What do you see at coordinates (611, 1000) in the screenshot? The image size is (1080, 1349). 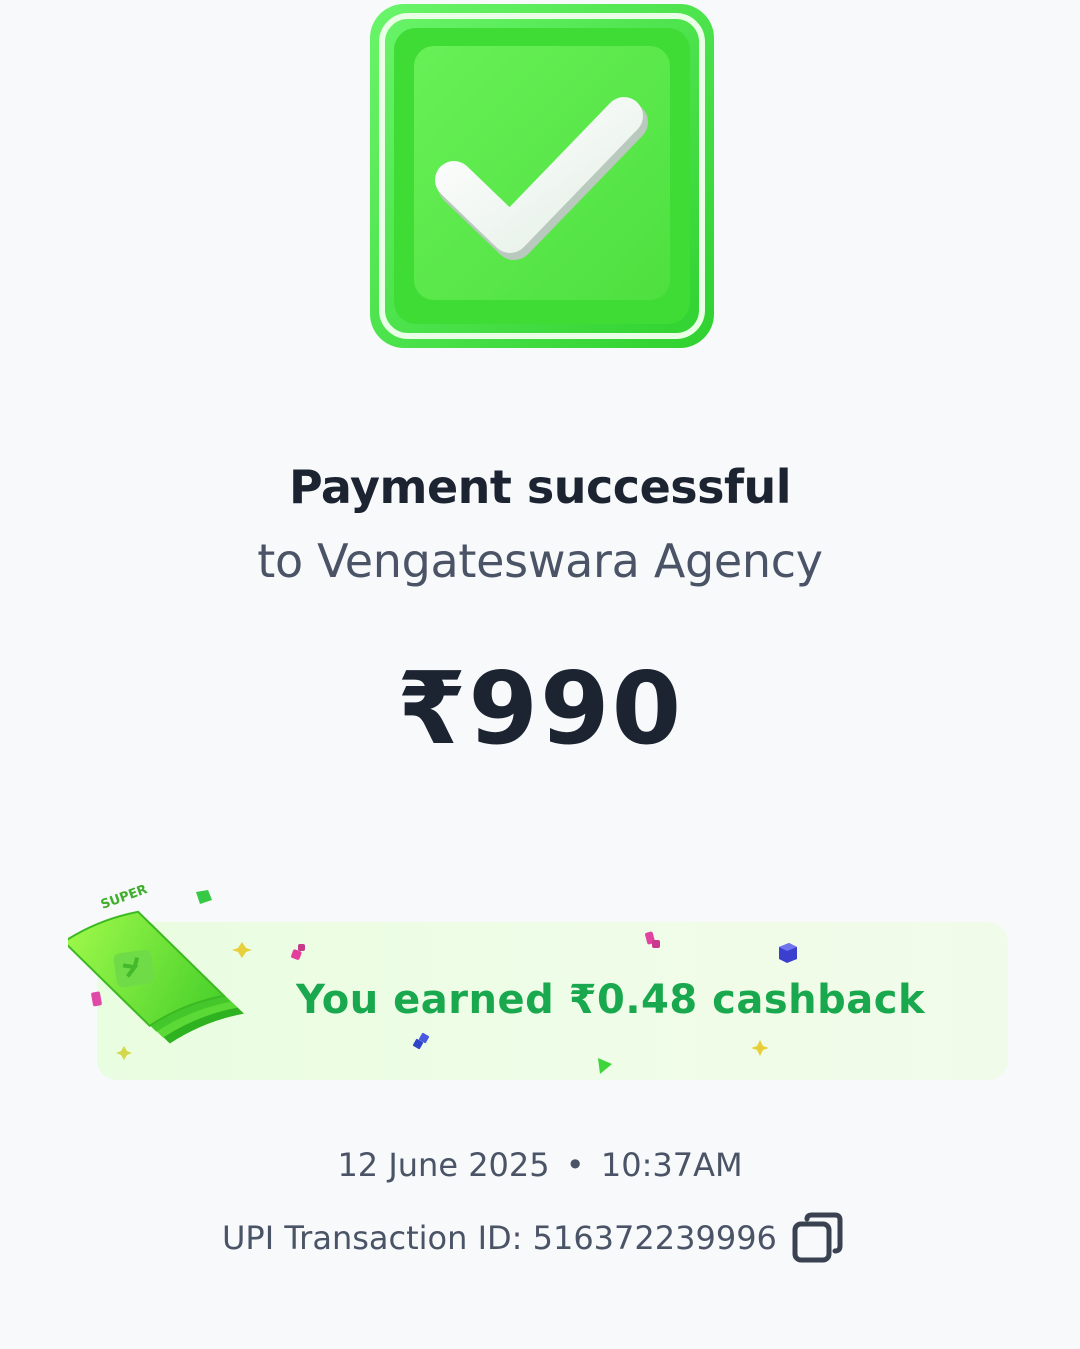 I see `cashback-earned-text: You earned ₹0.48 cashback` at bounding box center [611, 1000].